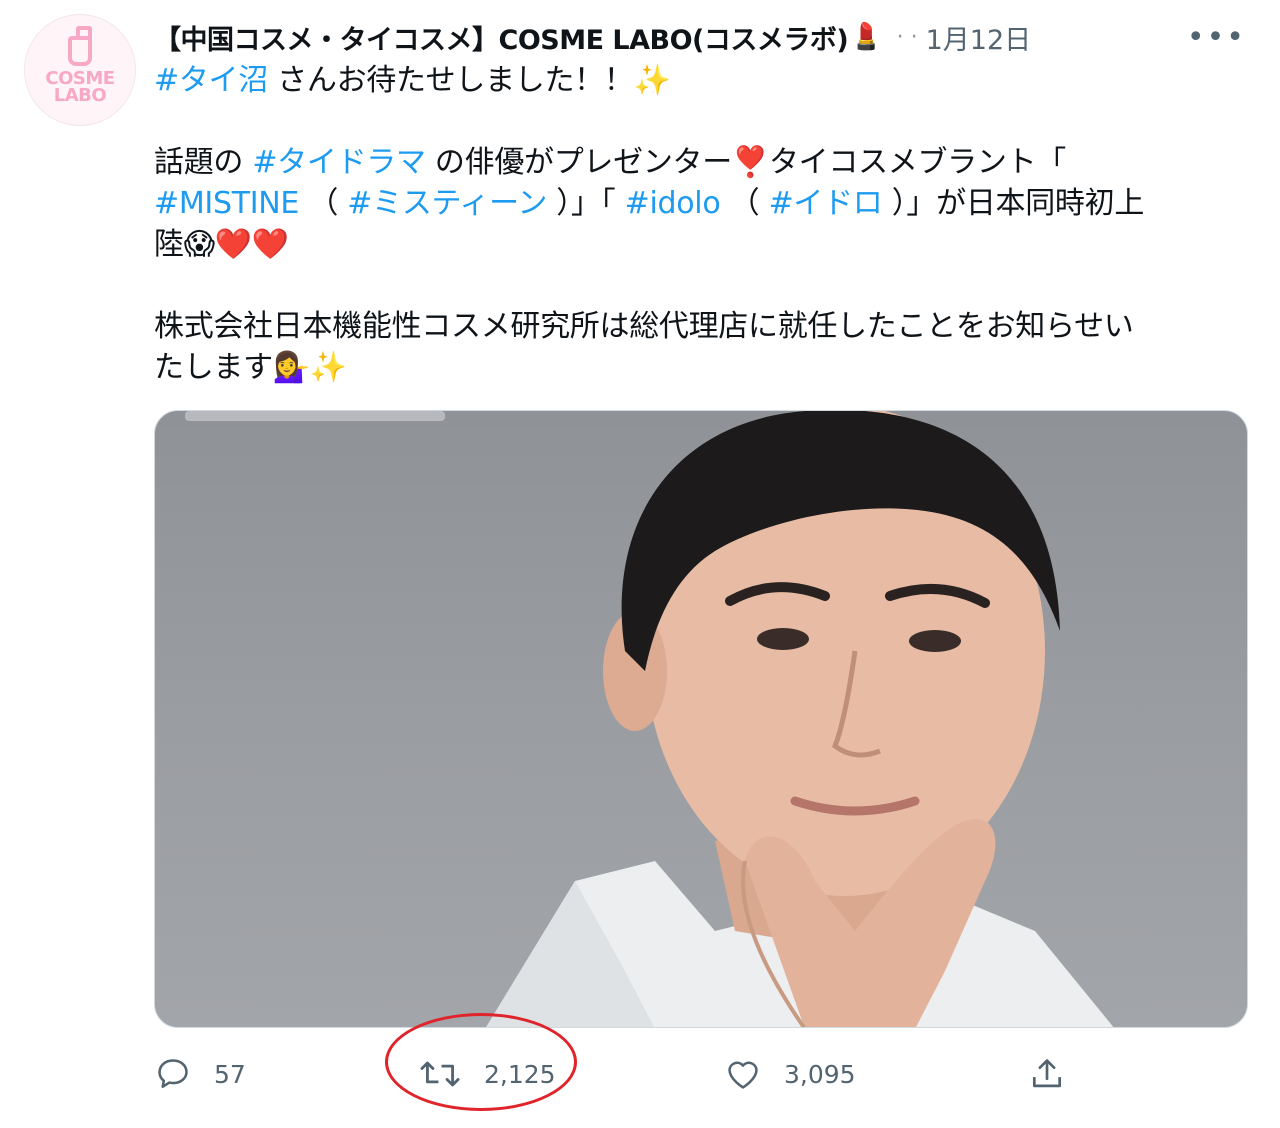 This screenshot has height=1128, width=1280. I want to click on text-span: たします💁‍♀️✨, so click(250, 367).